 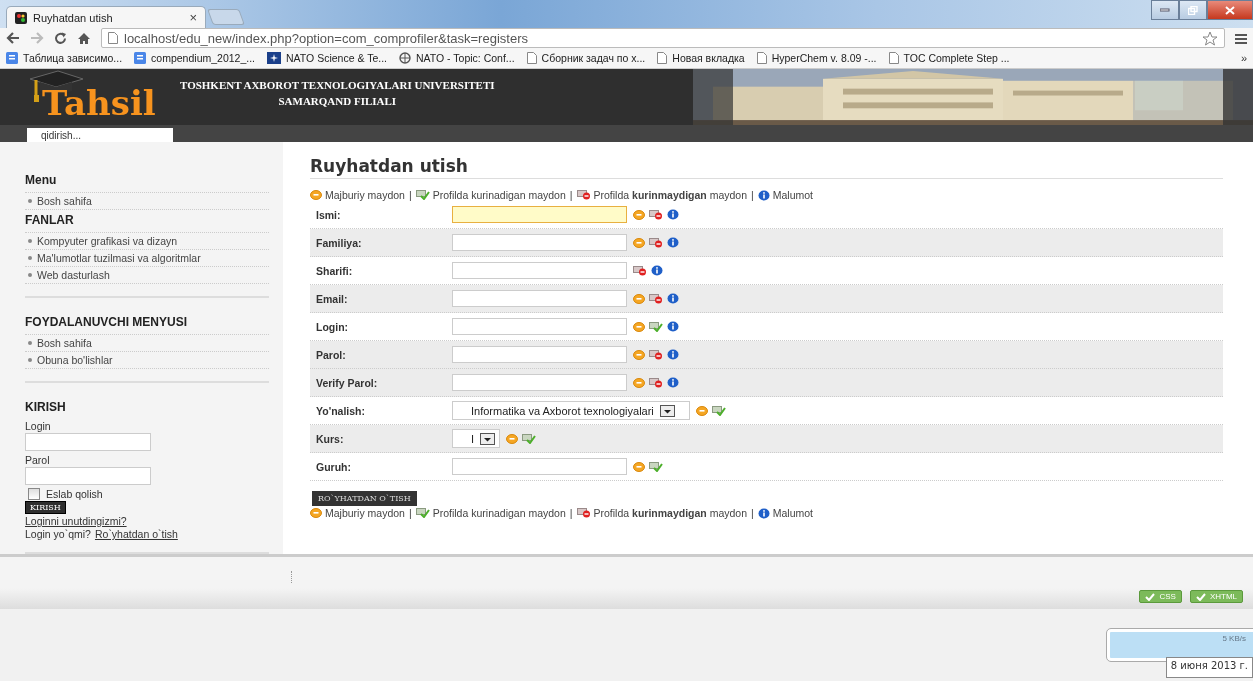 I want to click on branch-name: SAMARQAND FILIALI, so click(x=337, y=101).